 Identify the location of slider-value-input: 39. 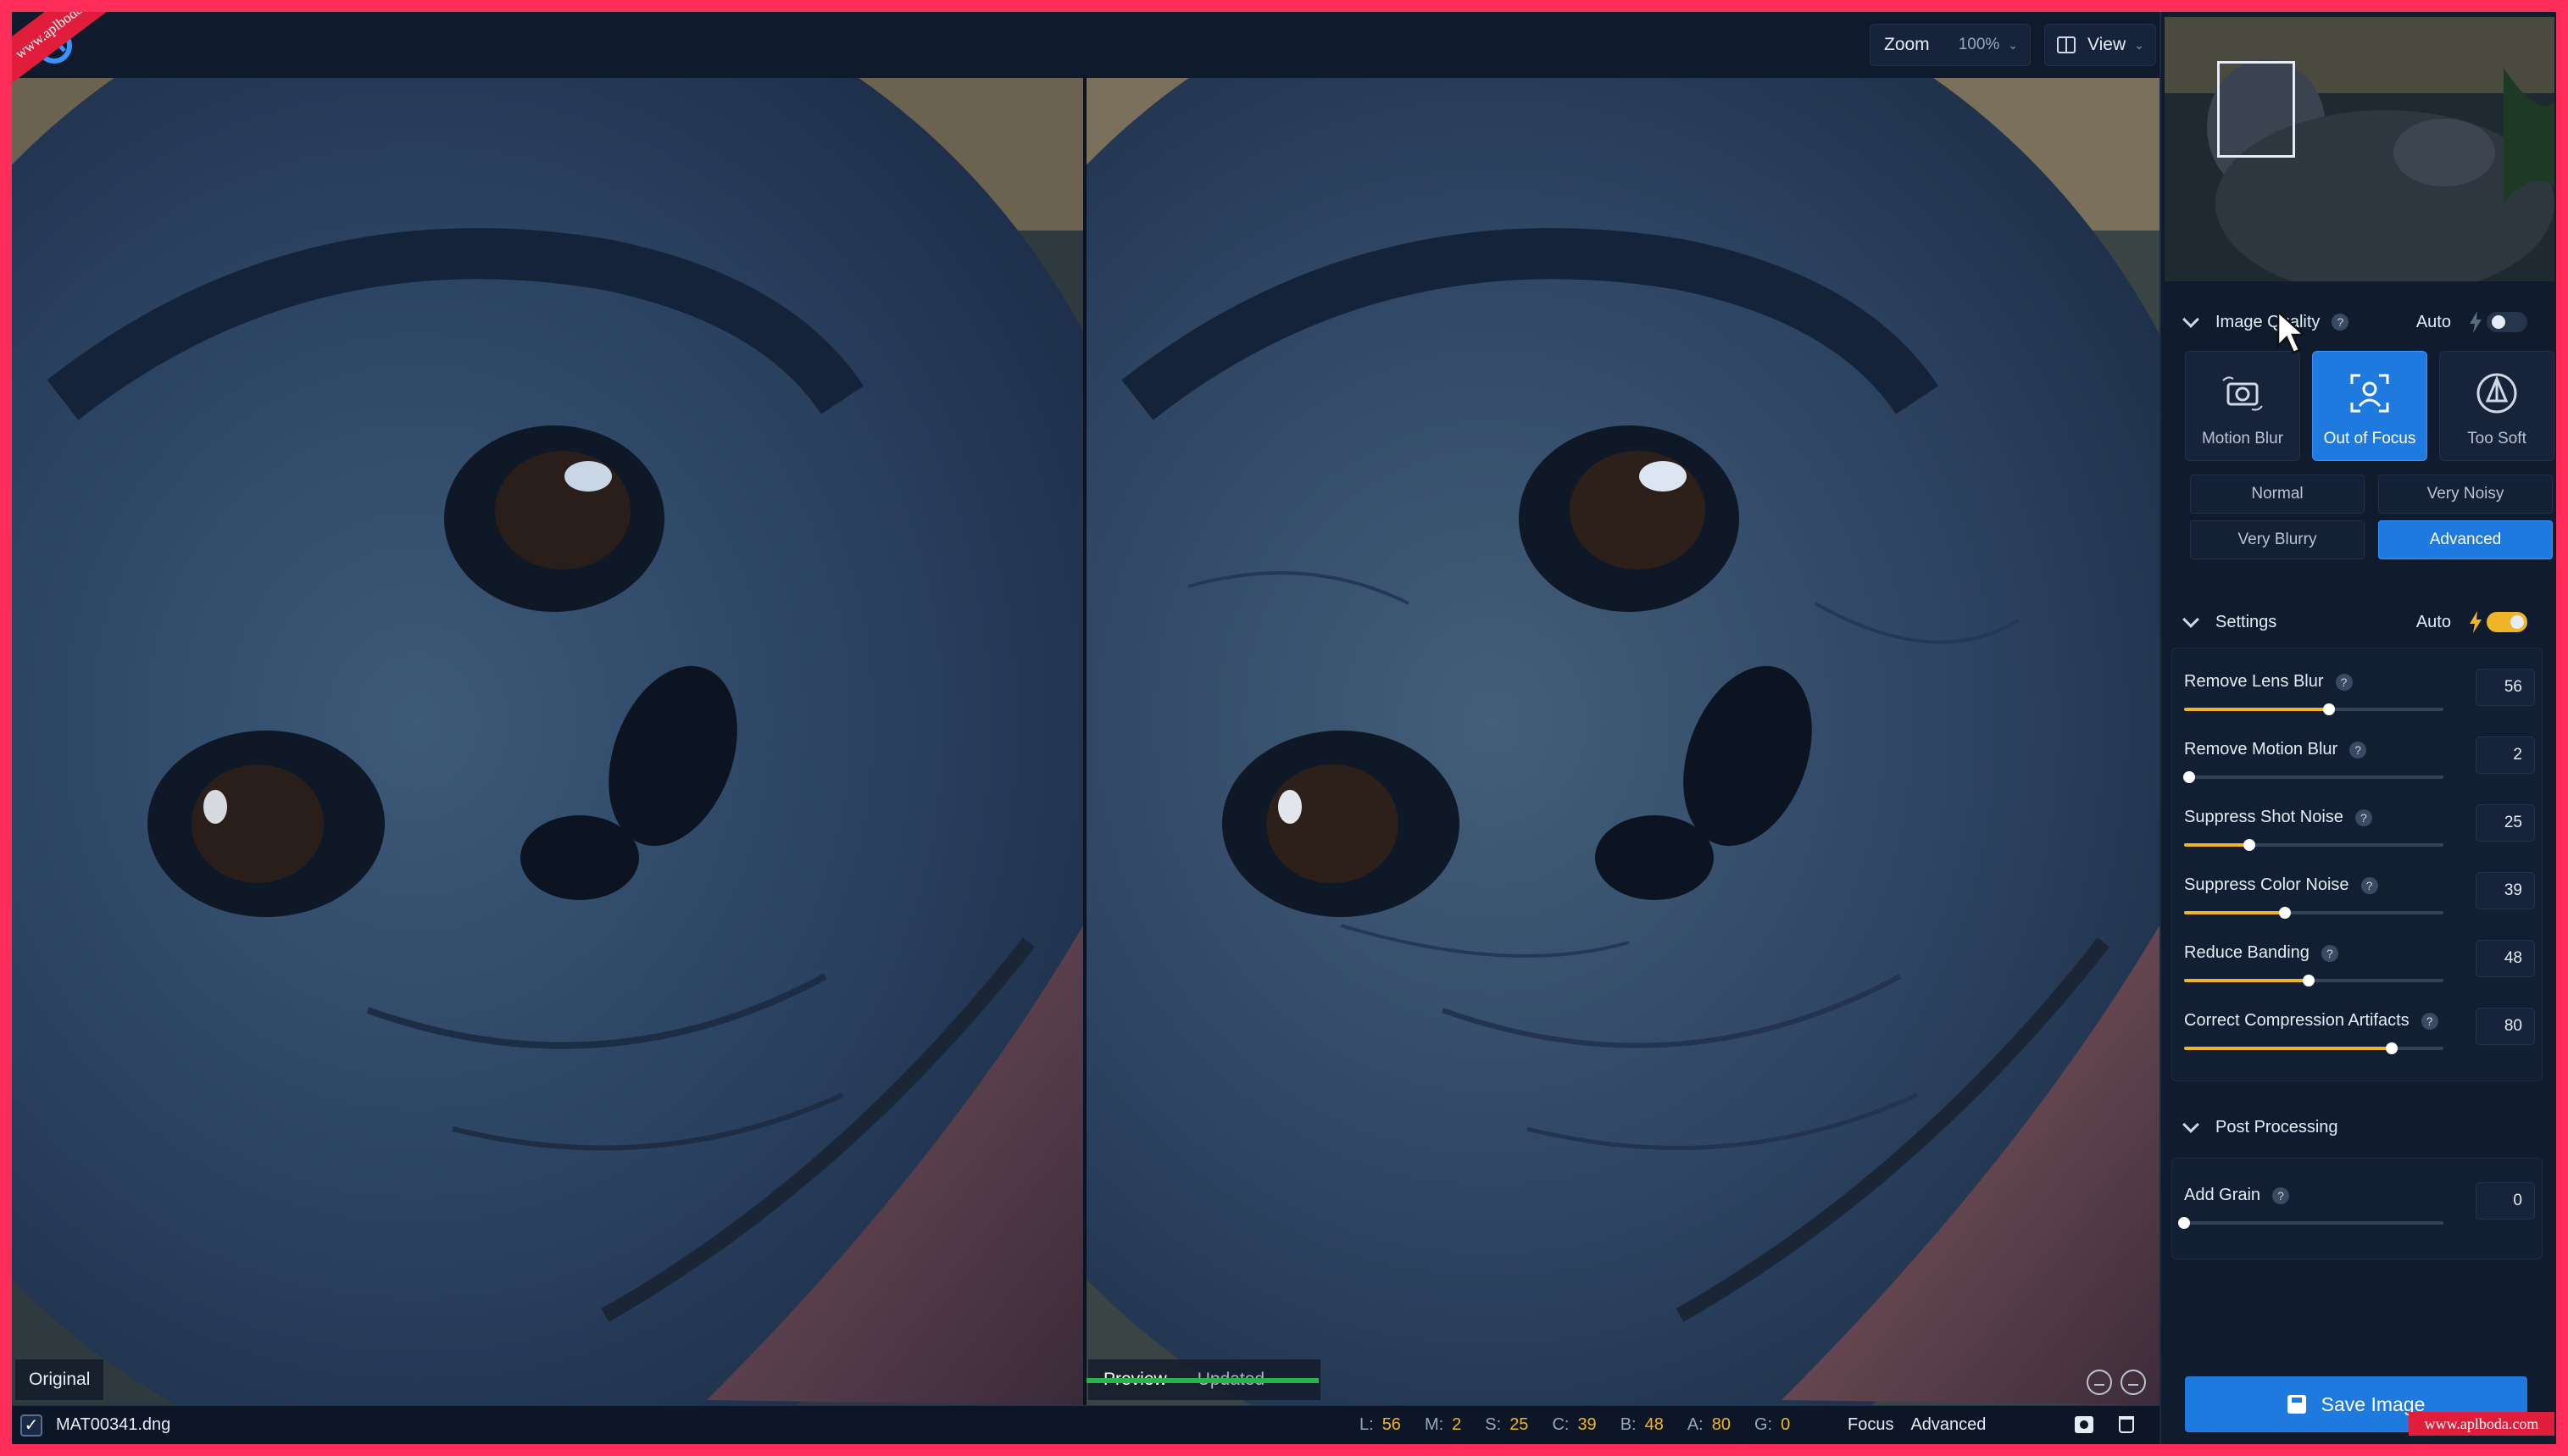
(2505, 891).